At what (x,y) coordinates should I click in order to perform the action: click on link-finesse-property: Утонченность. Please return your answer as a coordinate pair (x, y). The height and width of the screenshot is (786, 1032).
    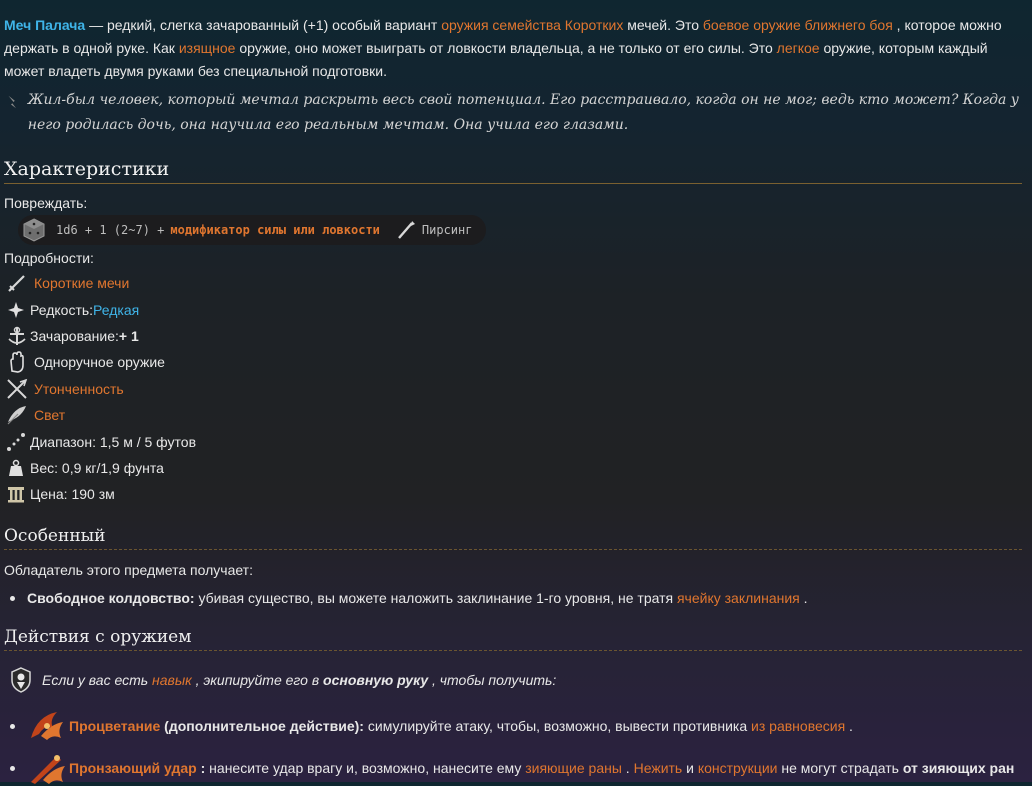
    Looking at the image, I should click on (79, 389).